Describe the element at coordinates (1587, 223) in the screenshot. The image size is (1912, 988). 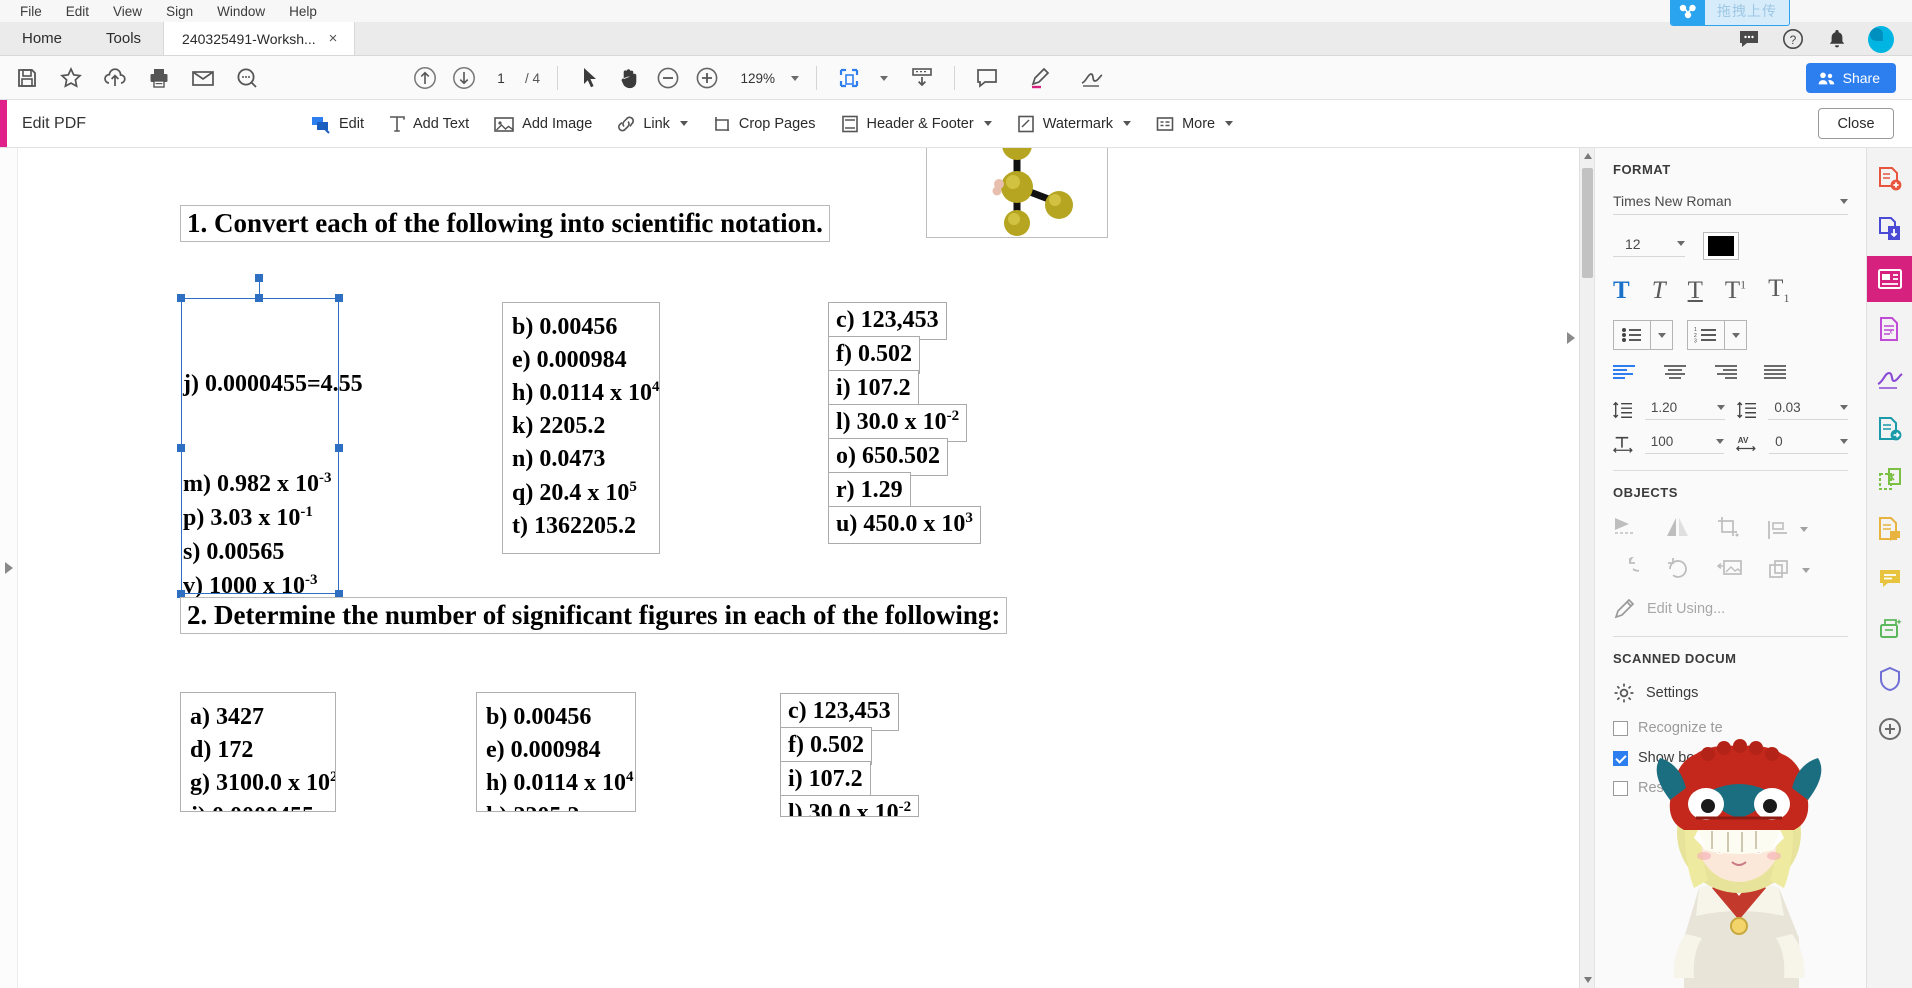
I see `scrollbar-thumb` at that location.